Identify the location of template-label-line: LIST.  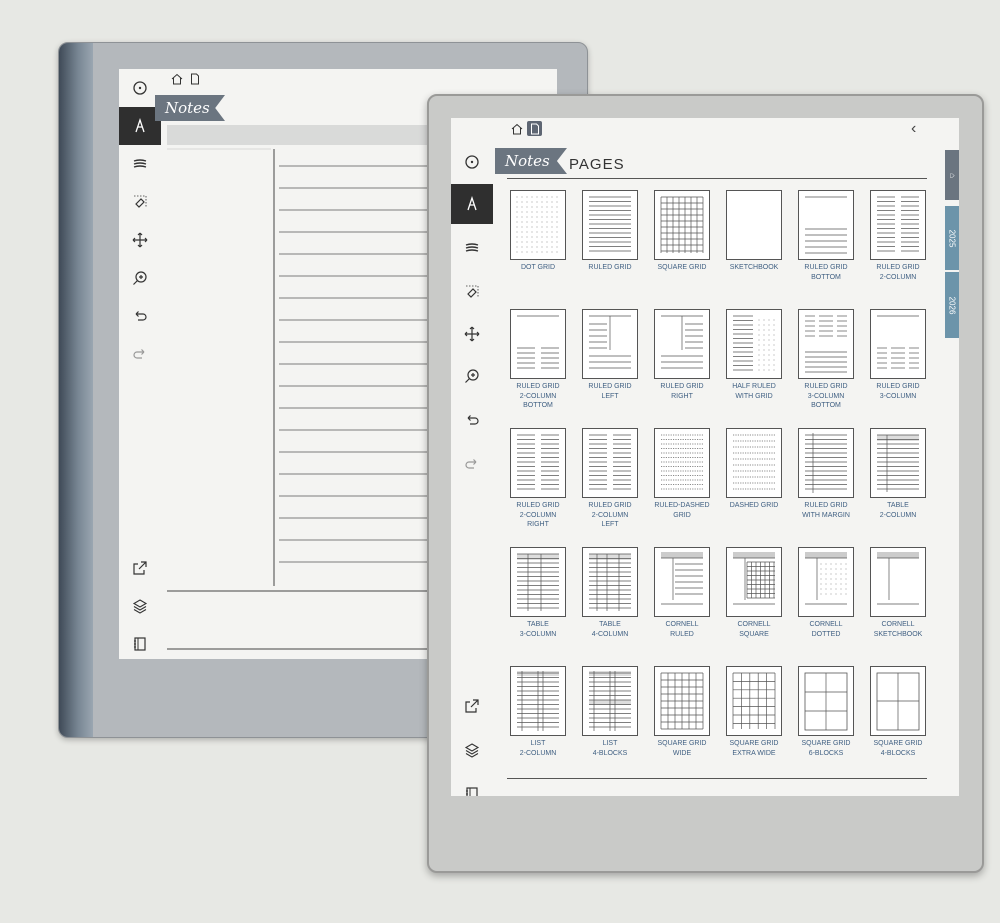
(610, 743).